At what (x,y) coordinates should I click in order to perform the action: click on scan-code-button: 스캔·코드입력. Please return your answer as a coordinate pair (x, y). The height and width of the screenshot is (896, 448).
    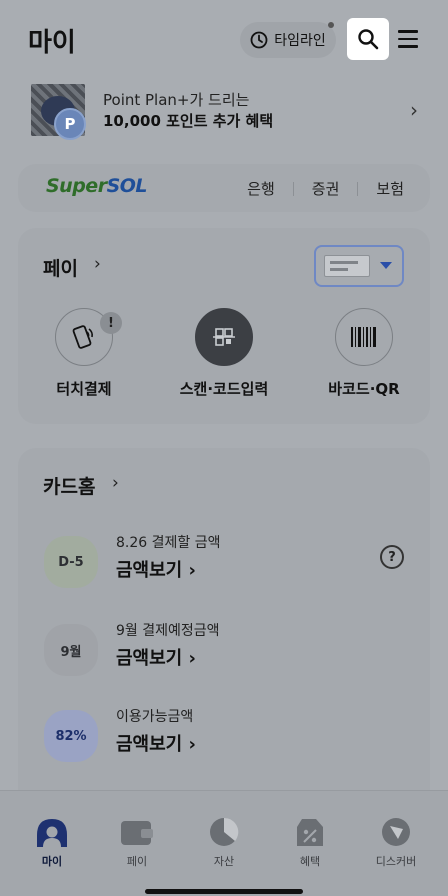
    Looking at the image, I should click on (224, 353).